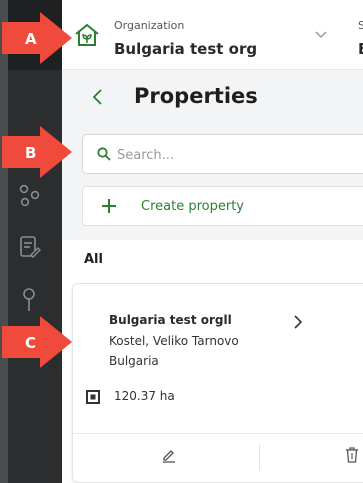 This screenshot has width=363, height=483. Describe the element at coordinates (29, 299) in the screenshot. I see `pin-icon` at that location.